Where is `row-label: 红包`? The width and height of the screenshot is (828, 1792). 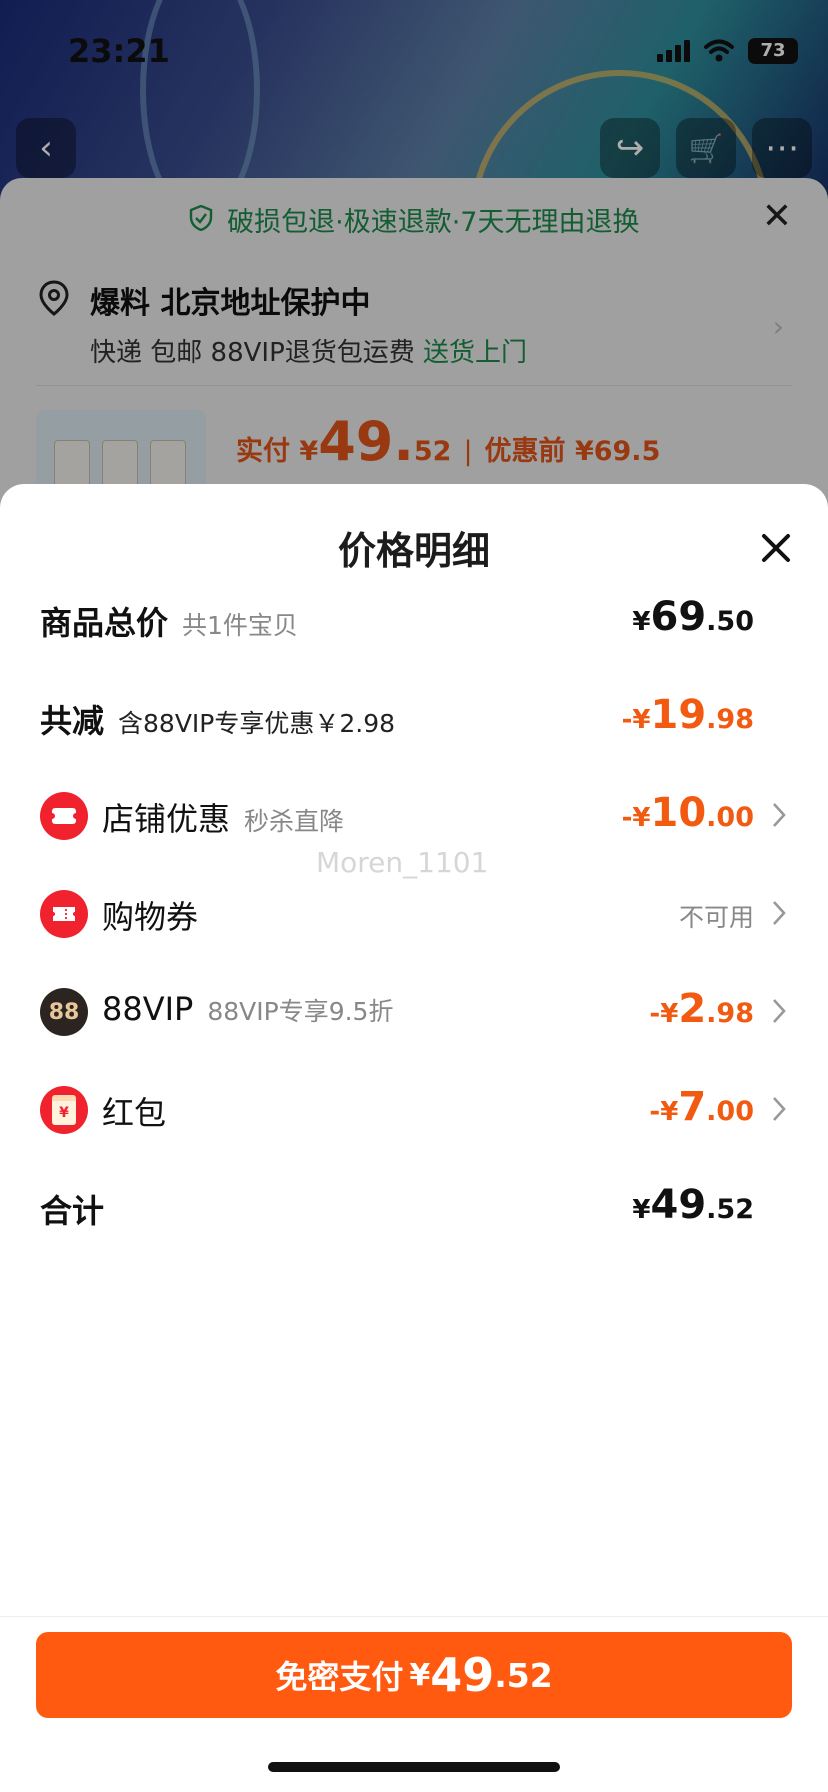 row-label: 红包 is located at coordinates (134, 1113).